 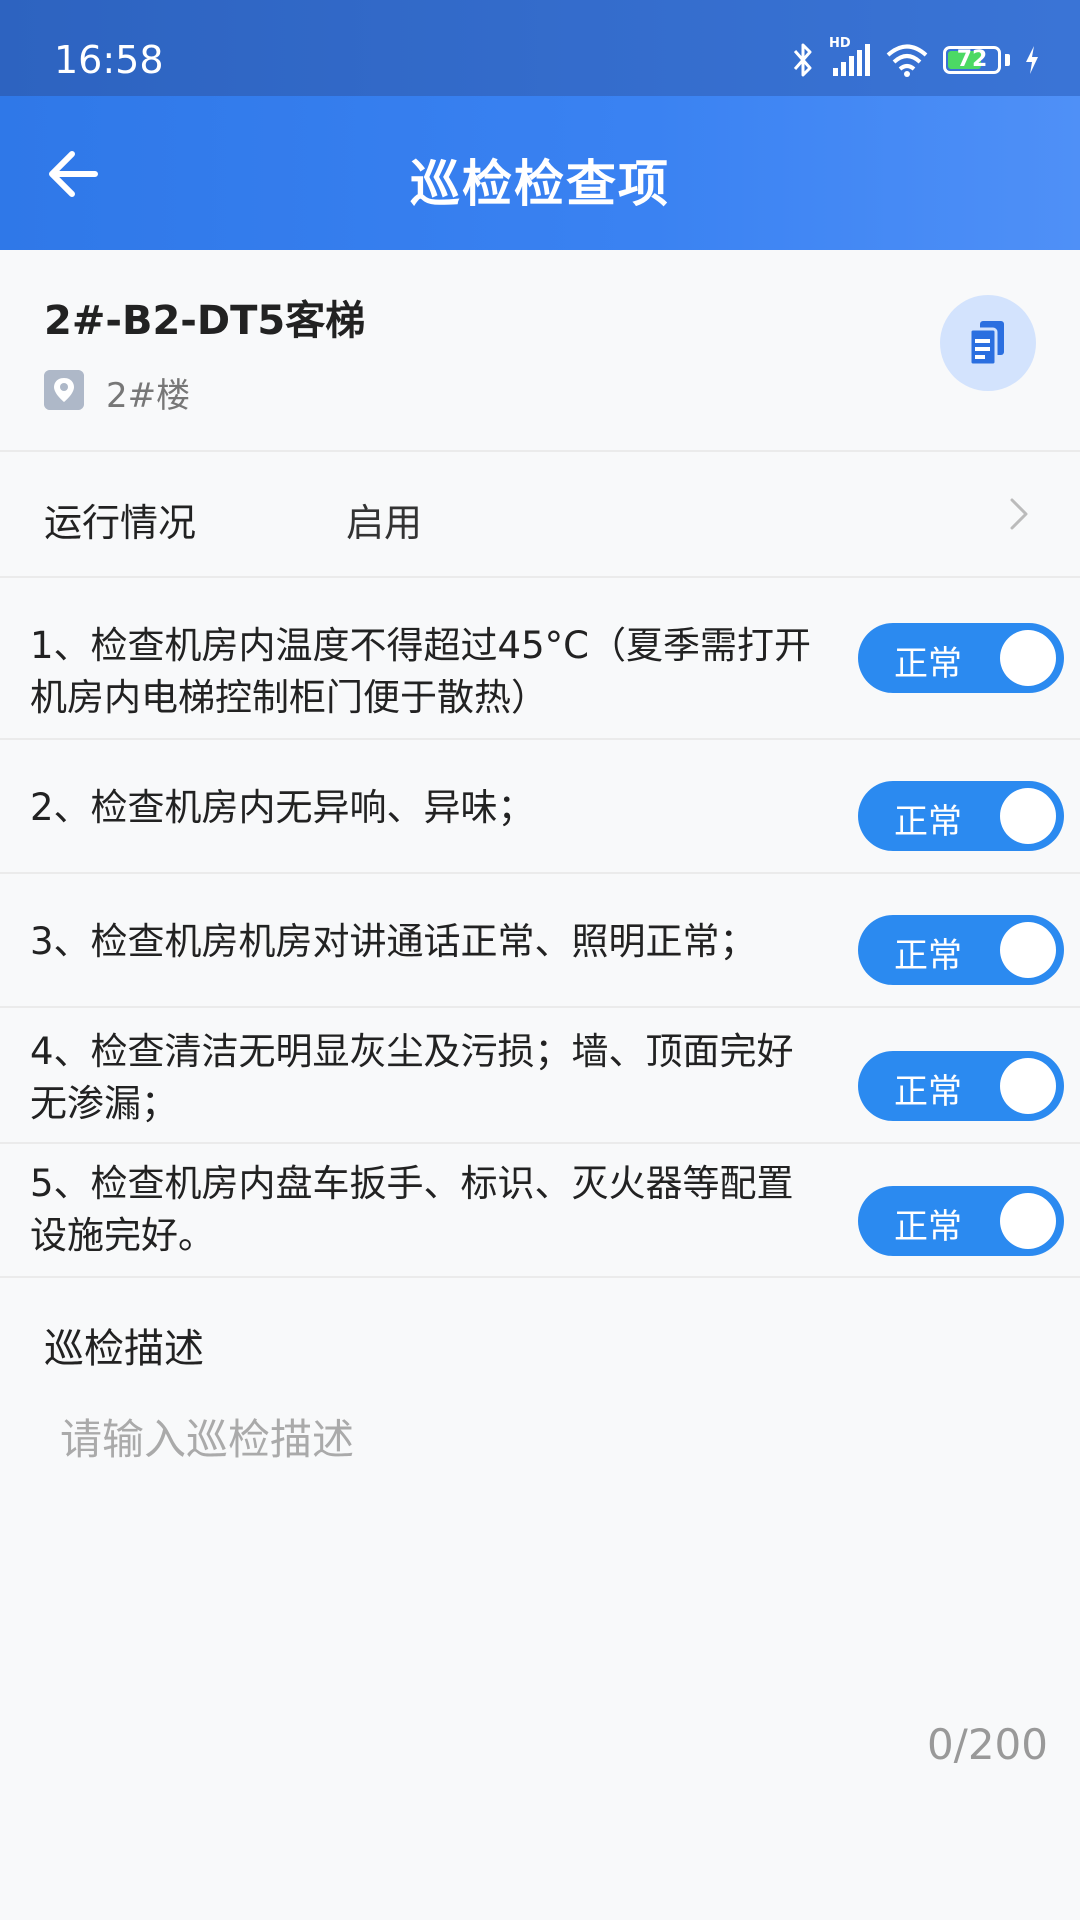 I want to click on run-status-value: 启用, so click(x=384, y=523).